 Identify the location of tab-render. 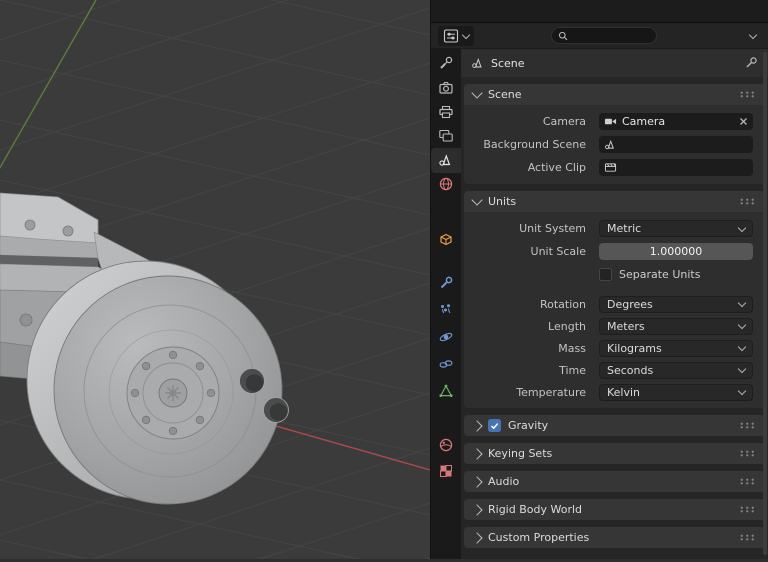
(446, 88).